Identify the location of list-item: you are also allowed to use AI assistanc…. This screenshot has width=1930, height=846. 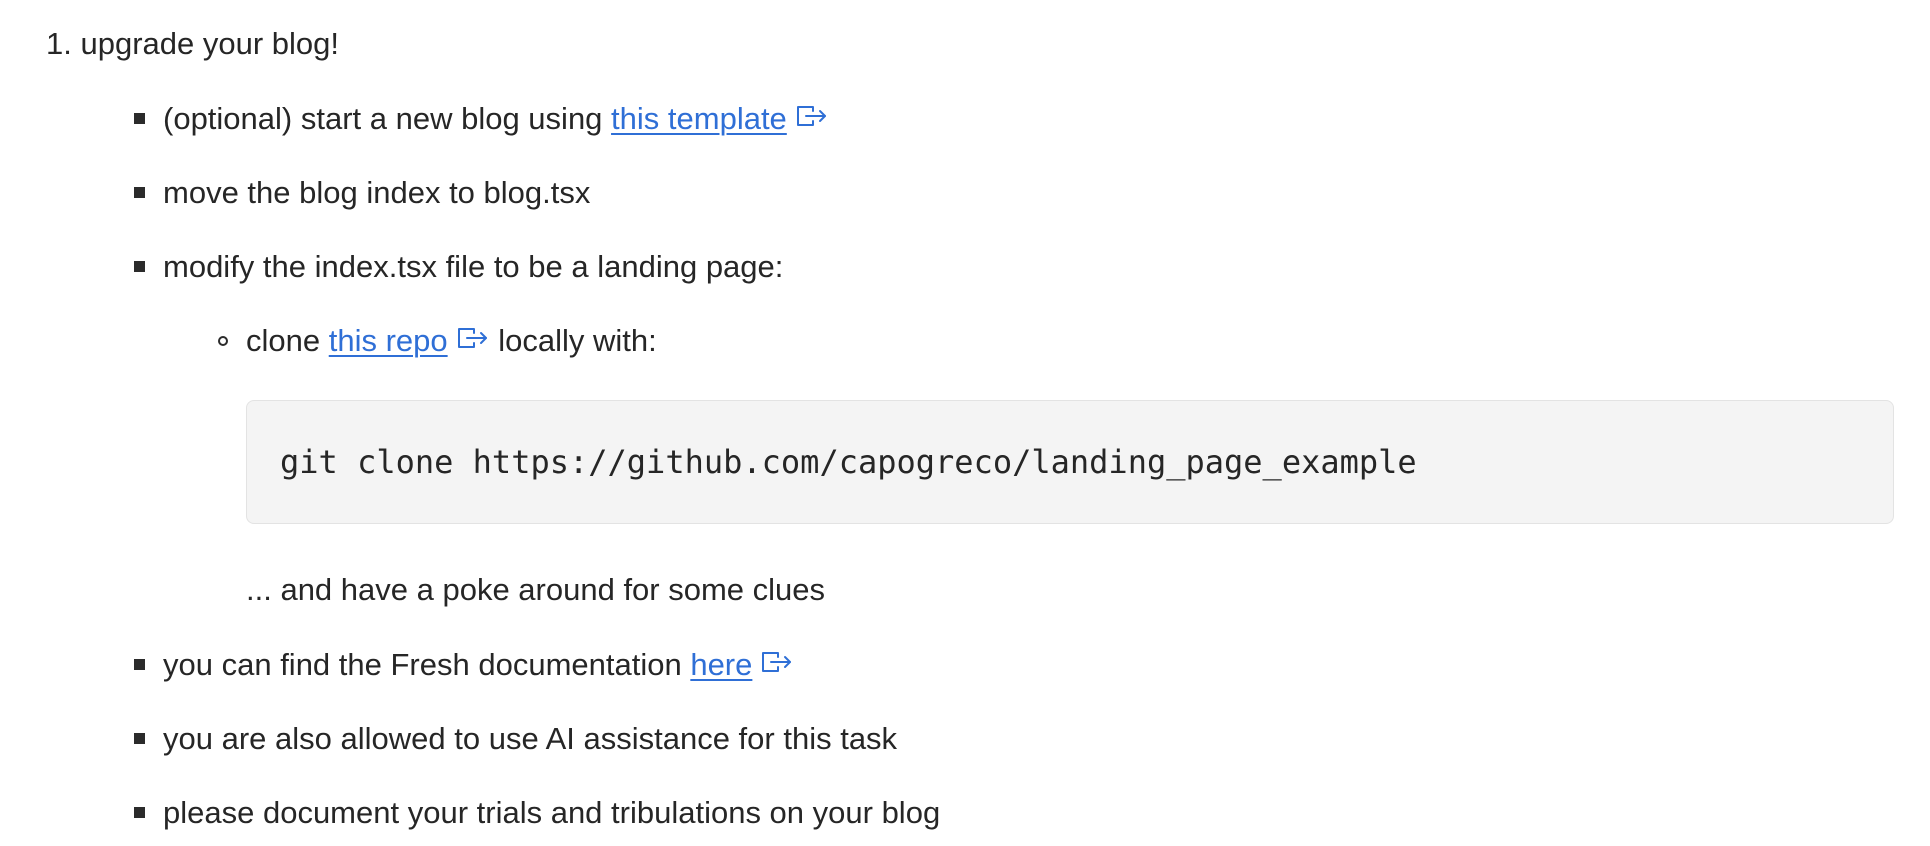
(530, 739).